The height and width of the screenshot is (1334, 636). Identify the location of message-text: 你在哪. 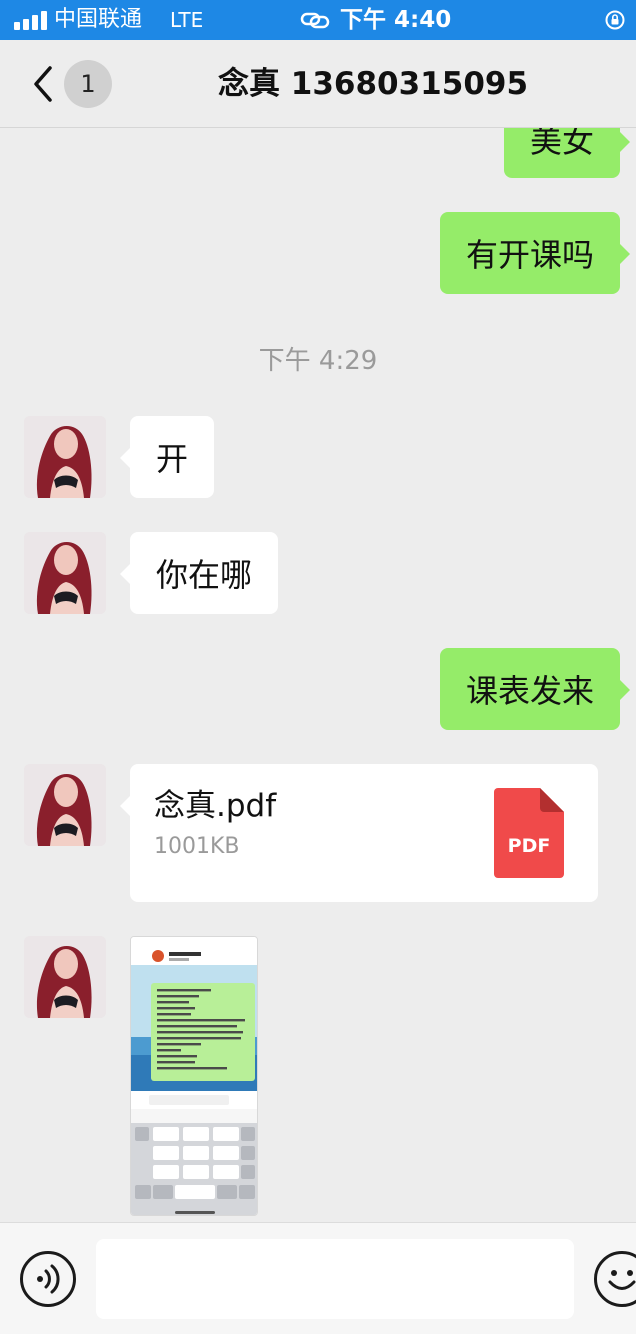
(204, 575).